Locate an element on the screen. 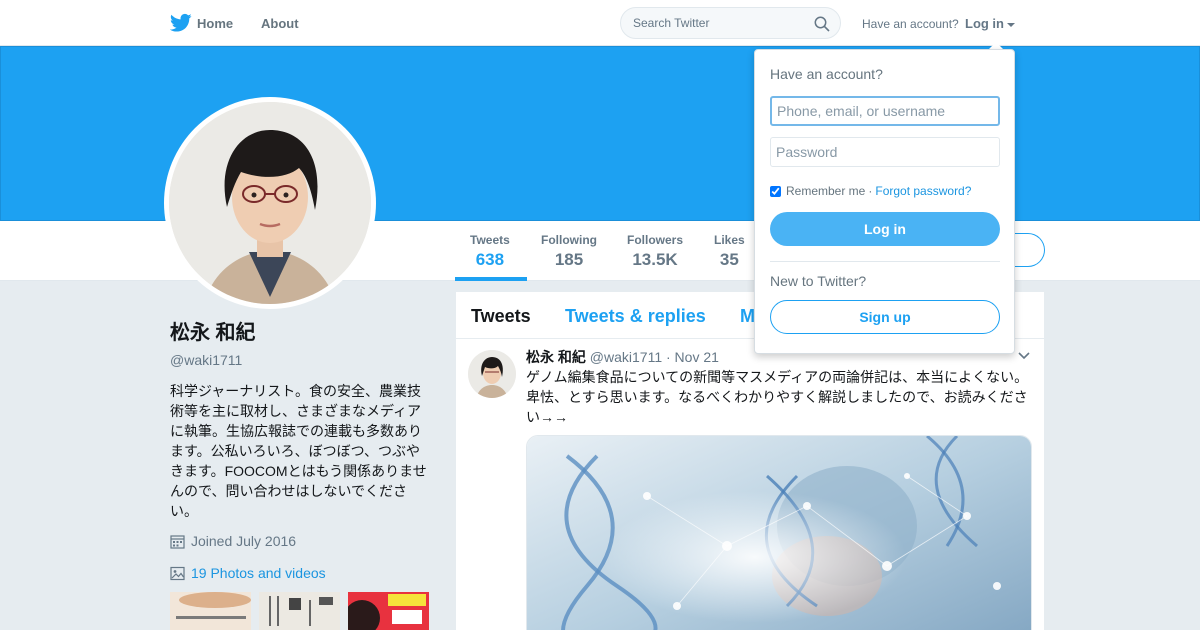  photos-videos-link: 19 Photos and videos is located at coordinates (301, 573).